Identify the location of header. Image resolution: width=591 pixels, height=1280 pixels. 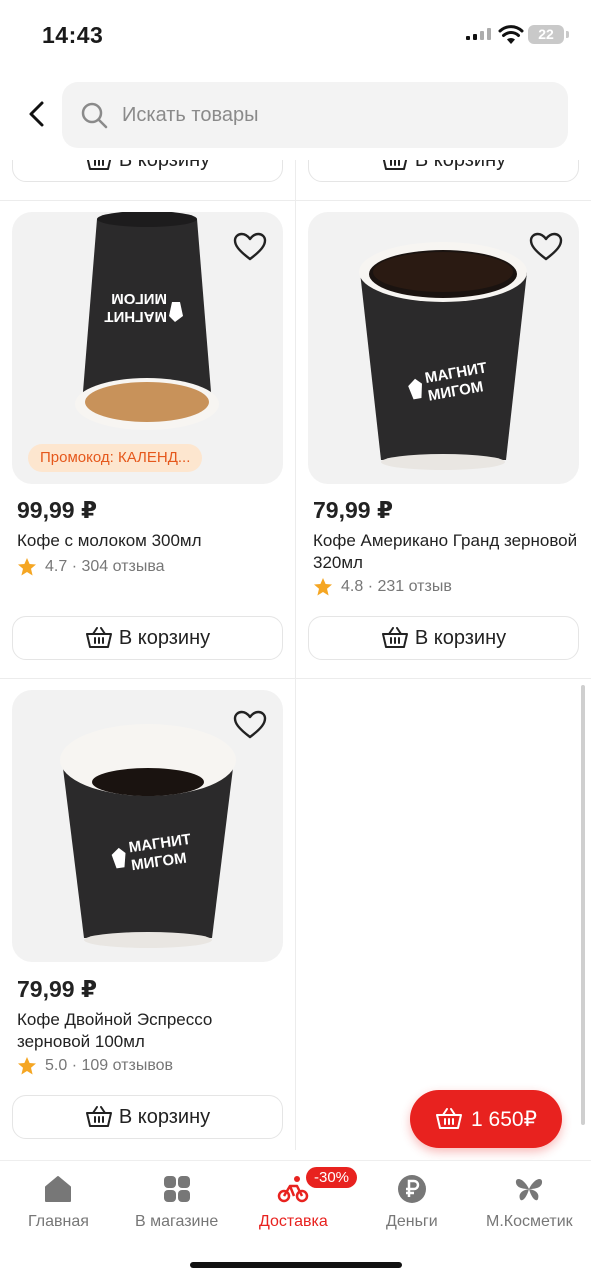
(295, 115).